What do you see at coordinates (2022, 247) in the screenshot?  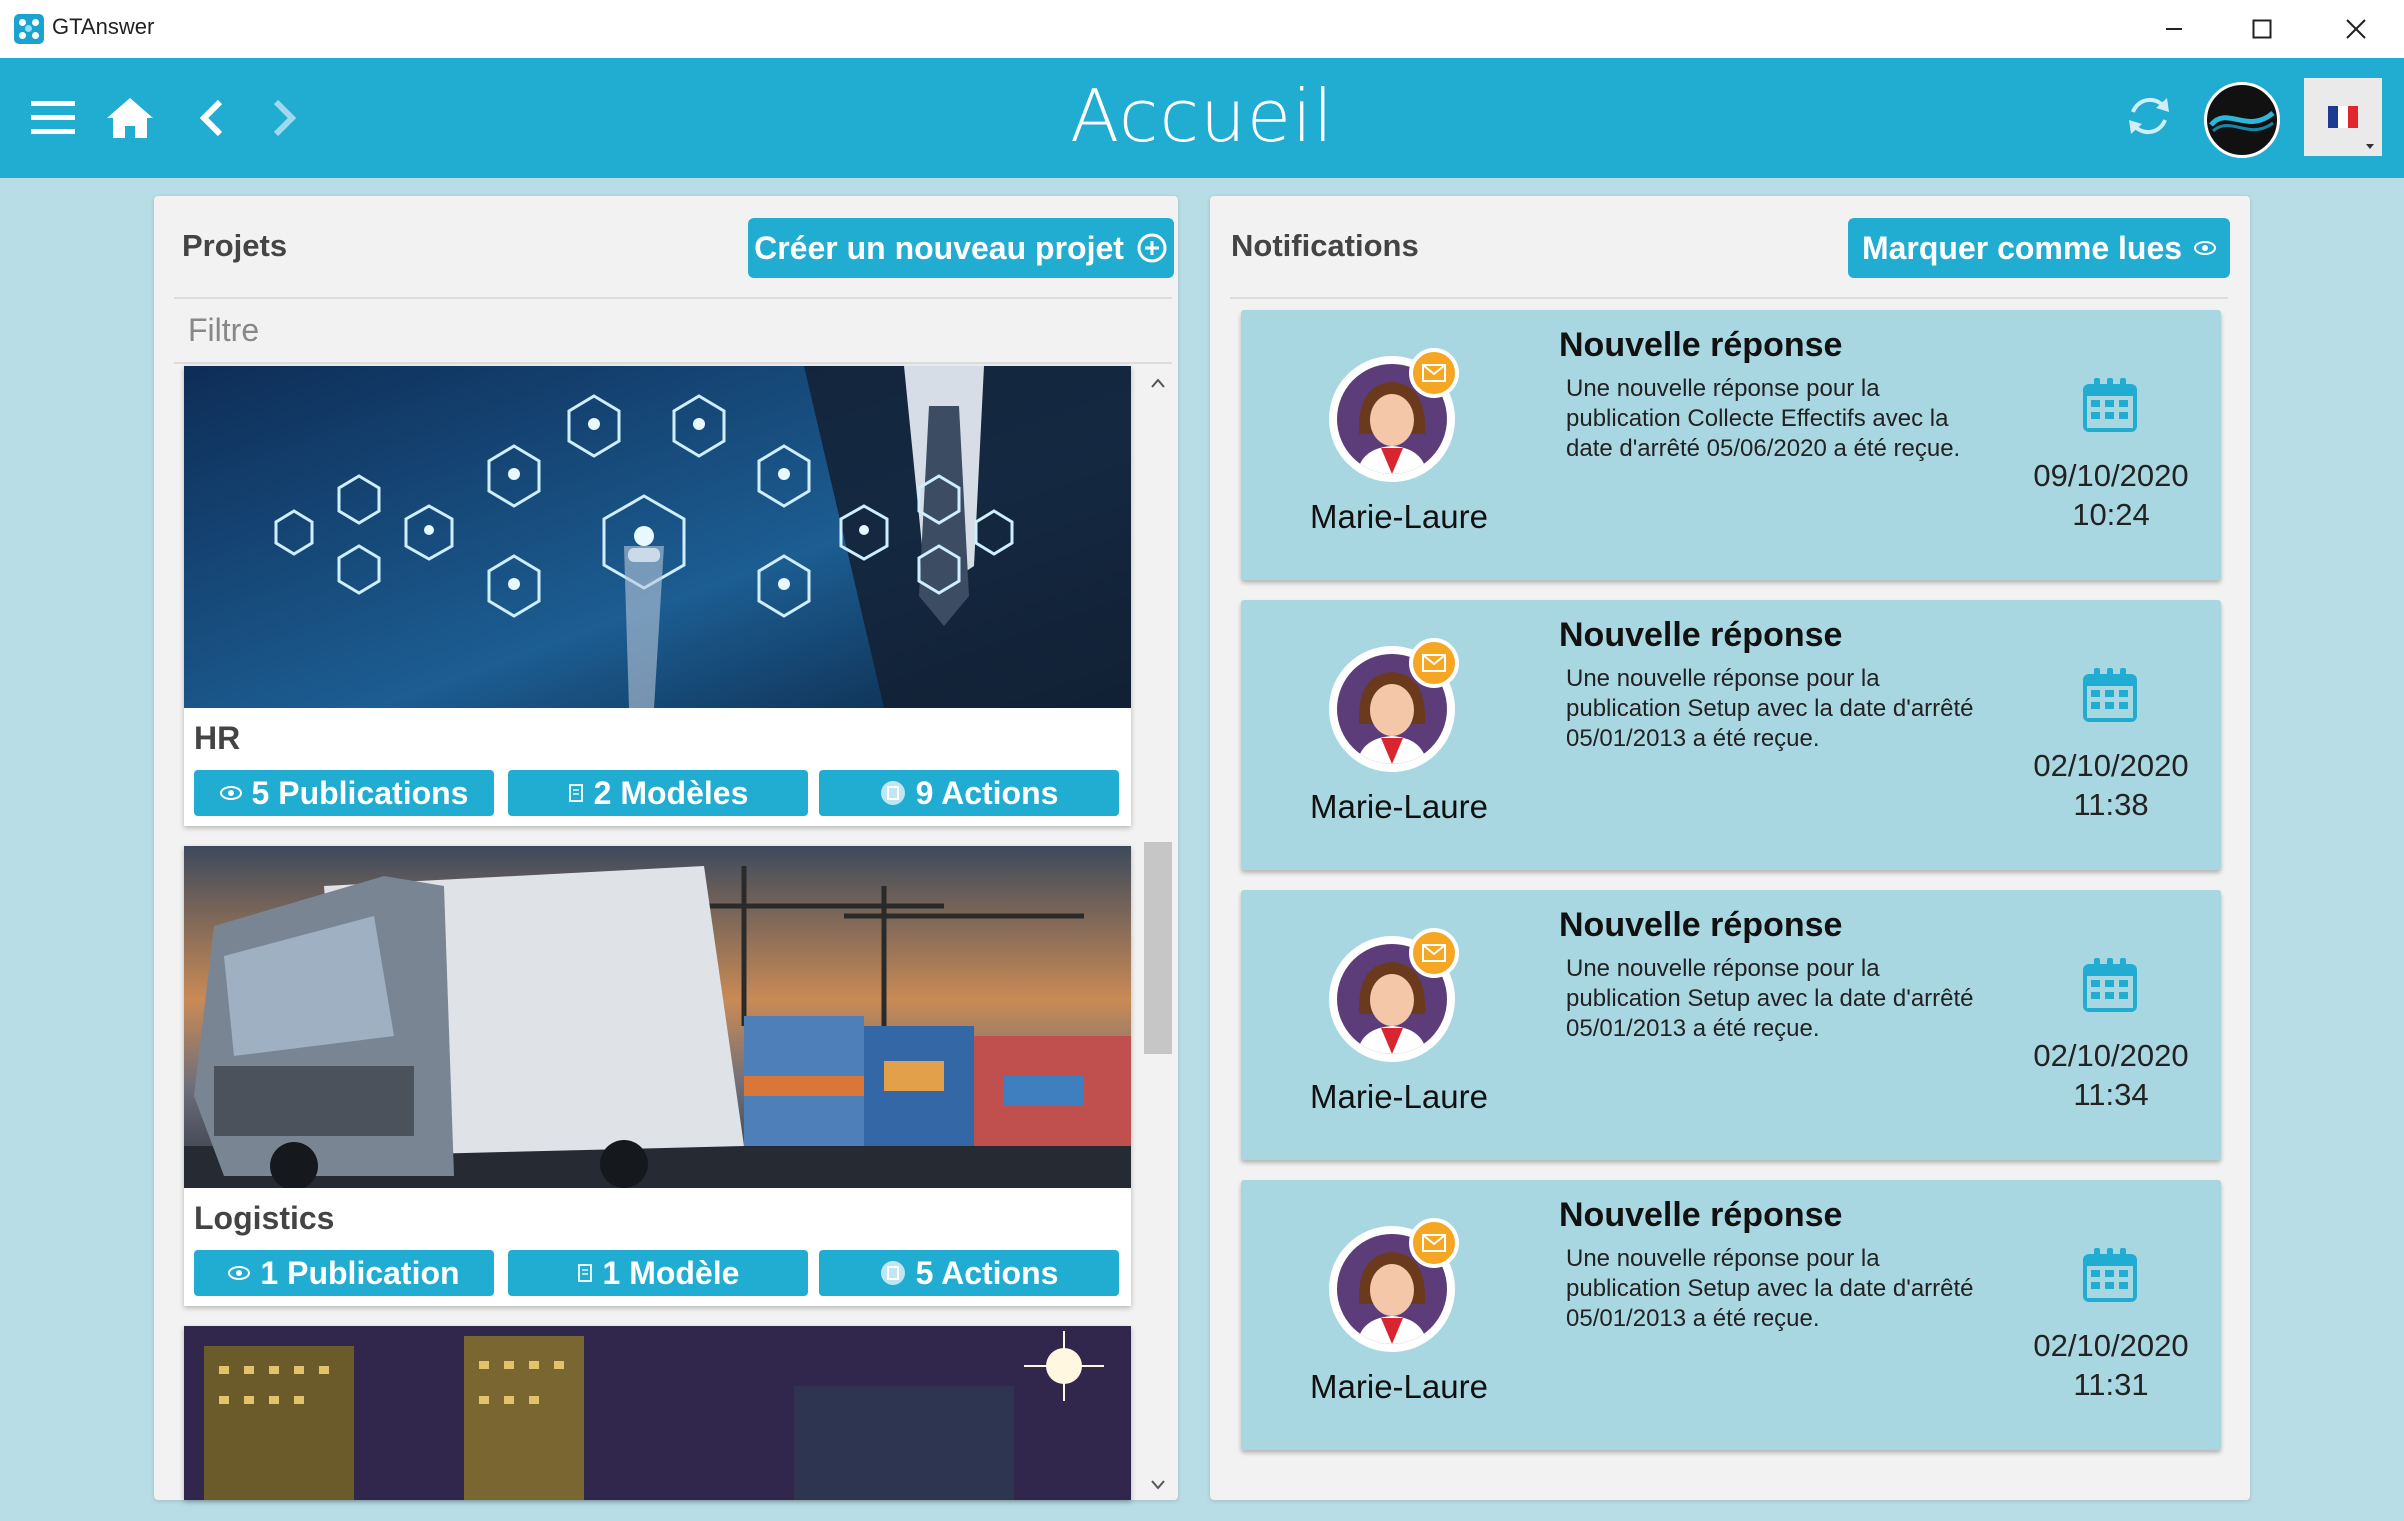 I see `mark-read-label: Marquer comme lues` at bounding box center [2022, 247].